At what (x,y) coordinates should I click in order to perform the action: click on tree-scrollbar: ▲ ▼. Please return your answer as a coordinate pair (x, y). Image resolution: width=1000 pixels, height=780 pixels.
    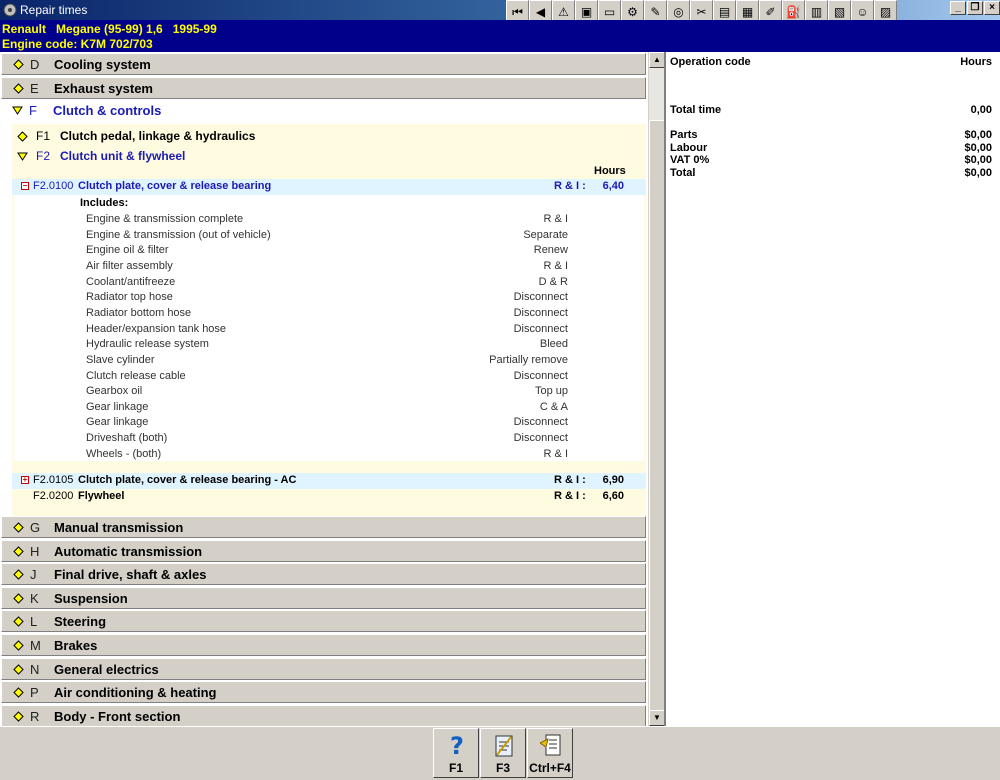
    Looking at the image, I should click on (656, 389).